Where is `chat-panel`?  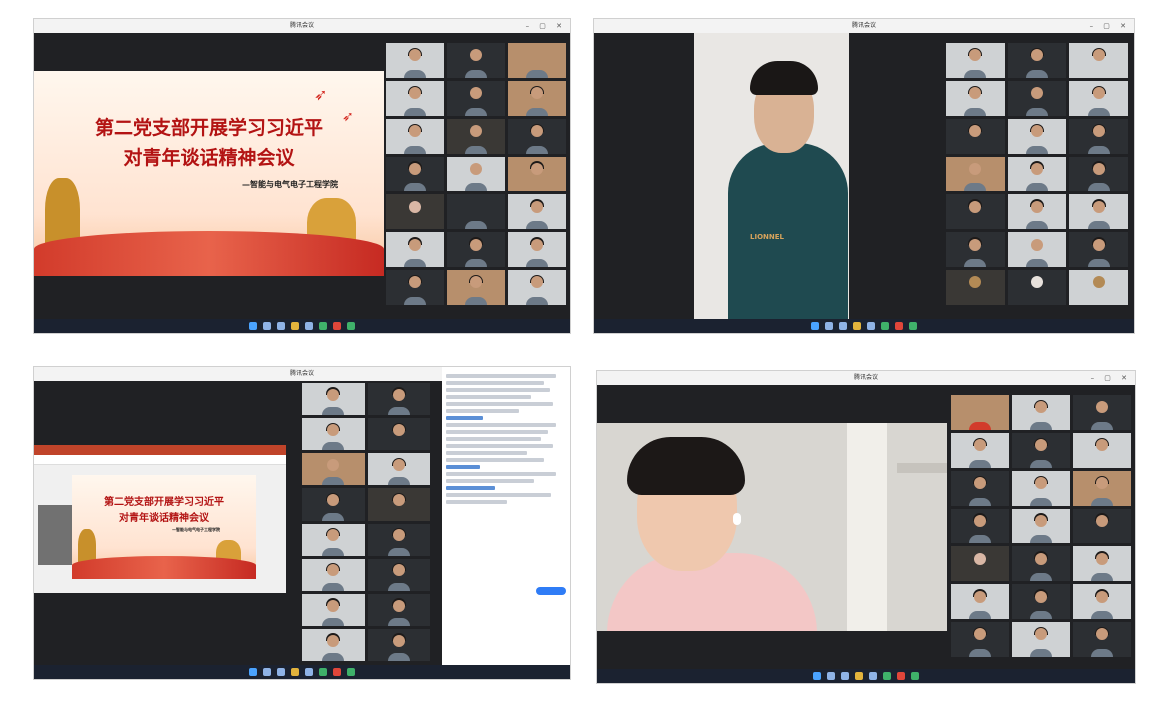
chat-panel is located at coordinates (506, 517).